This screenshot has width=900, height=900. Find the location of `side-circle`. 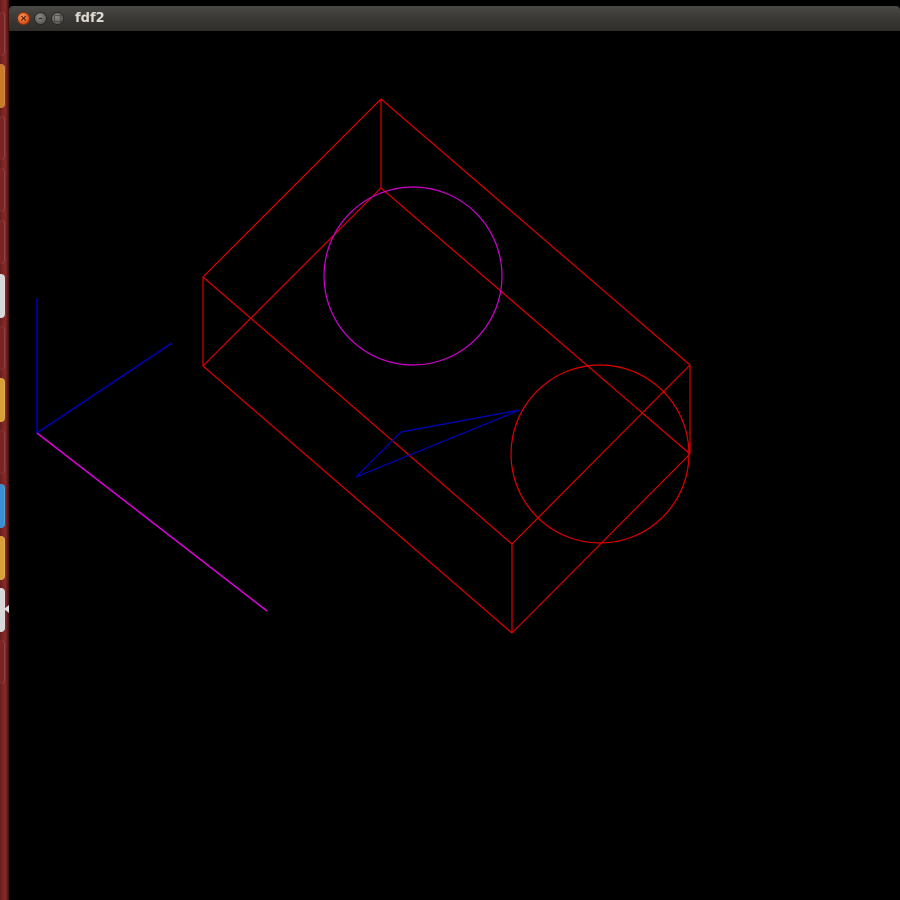

side-circle is located at coordinates (600, 454).